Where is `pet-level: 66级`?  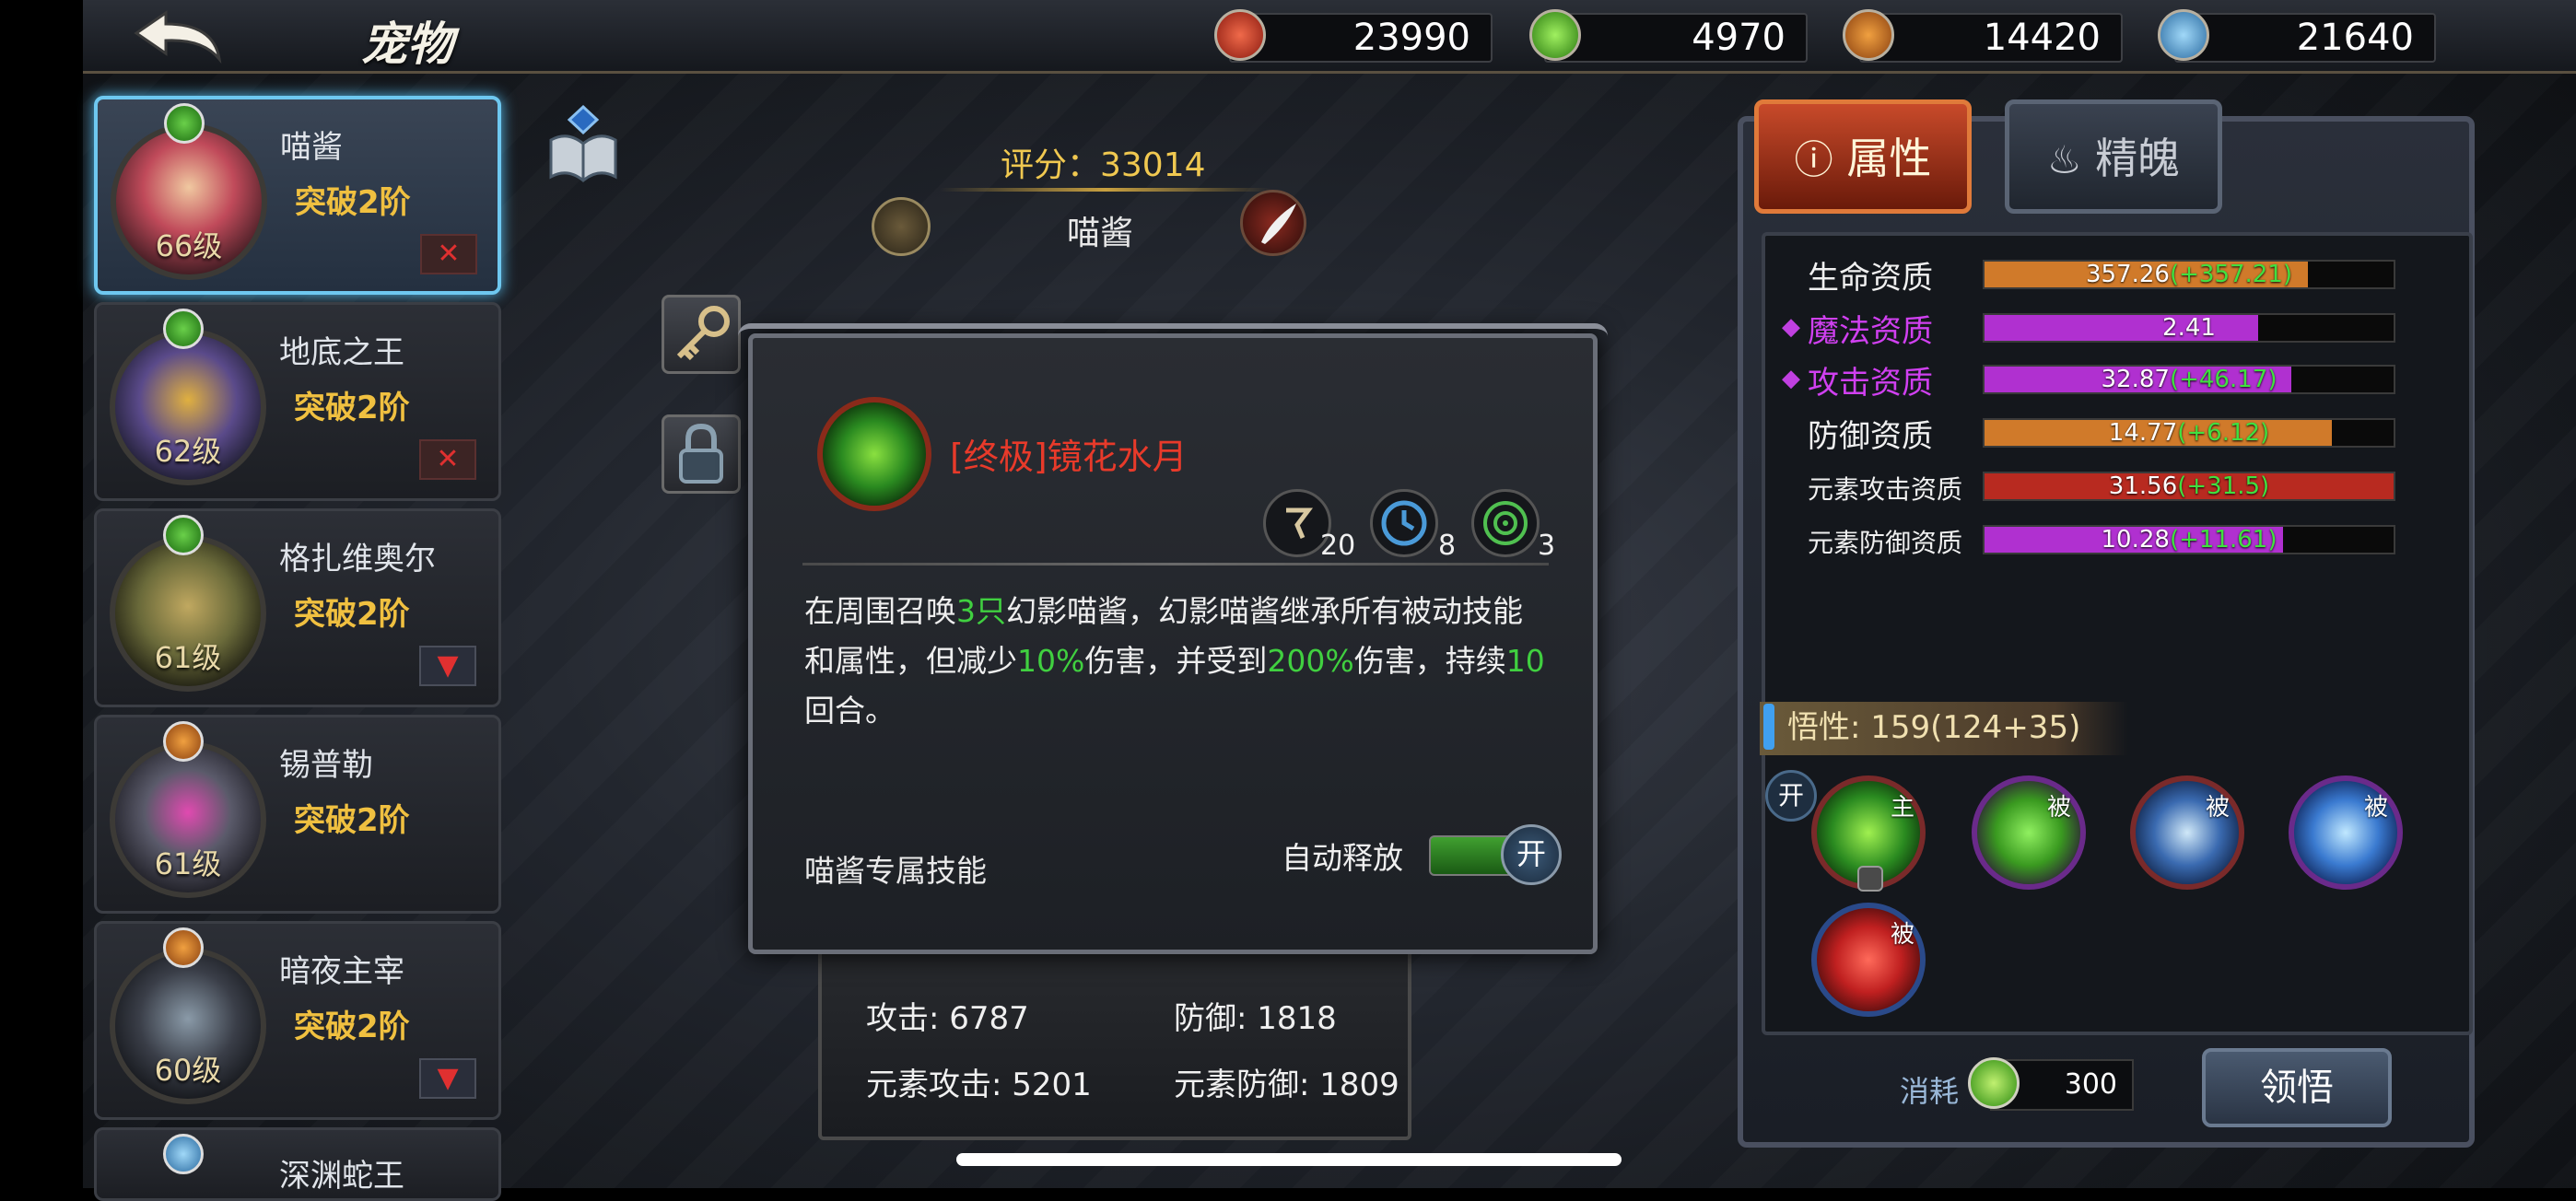 pet-level: 66级 is located at coordinates (189, 246).